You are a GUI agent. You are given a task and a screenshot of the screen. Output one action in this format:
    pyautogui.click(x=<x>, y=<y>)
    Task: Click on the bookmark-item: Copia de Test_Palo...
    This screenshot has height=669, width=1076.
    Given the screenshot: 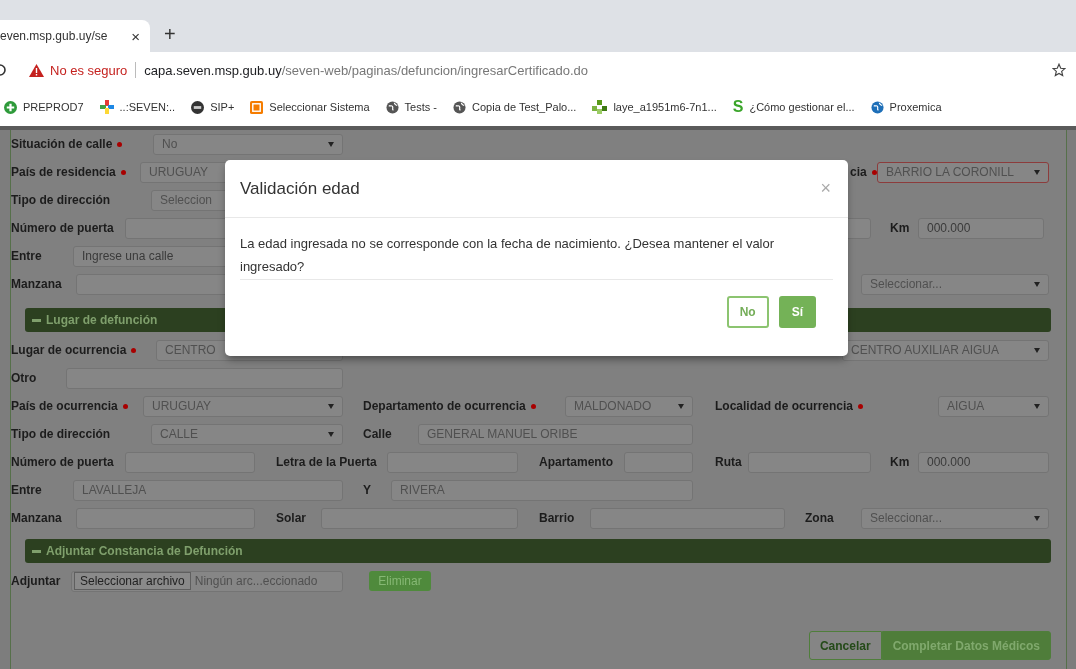 What is the action you would take?
    pyautogui.click(x=515, y=107)
    